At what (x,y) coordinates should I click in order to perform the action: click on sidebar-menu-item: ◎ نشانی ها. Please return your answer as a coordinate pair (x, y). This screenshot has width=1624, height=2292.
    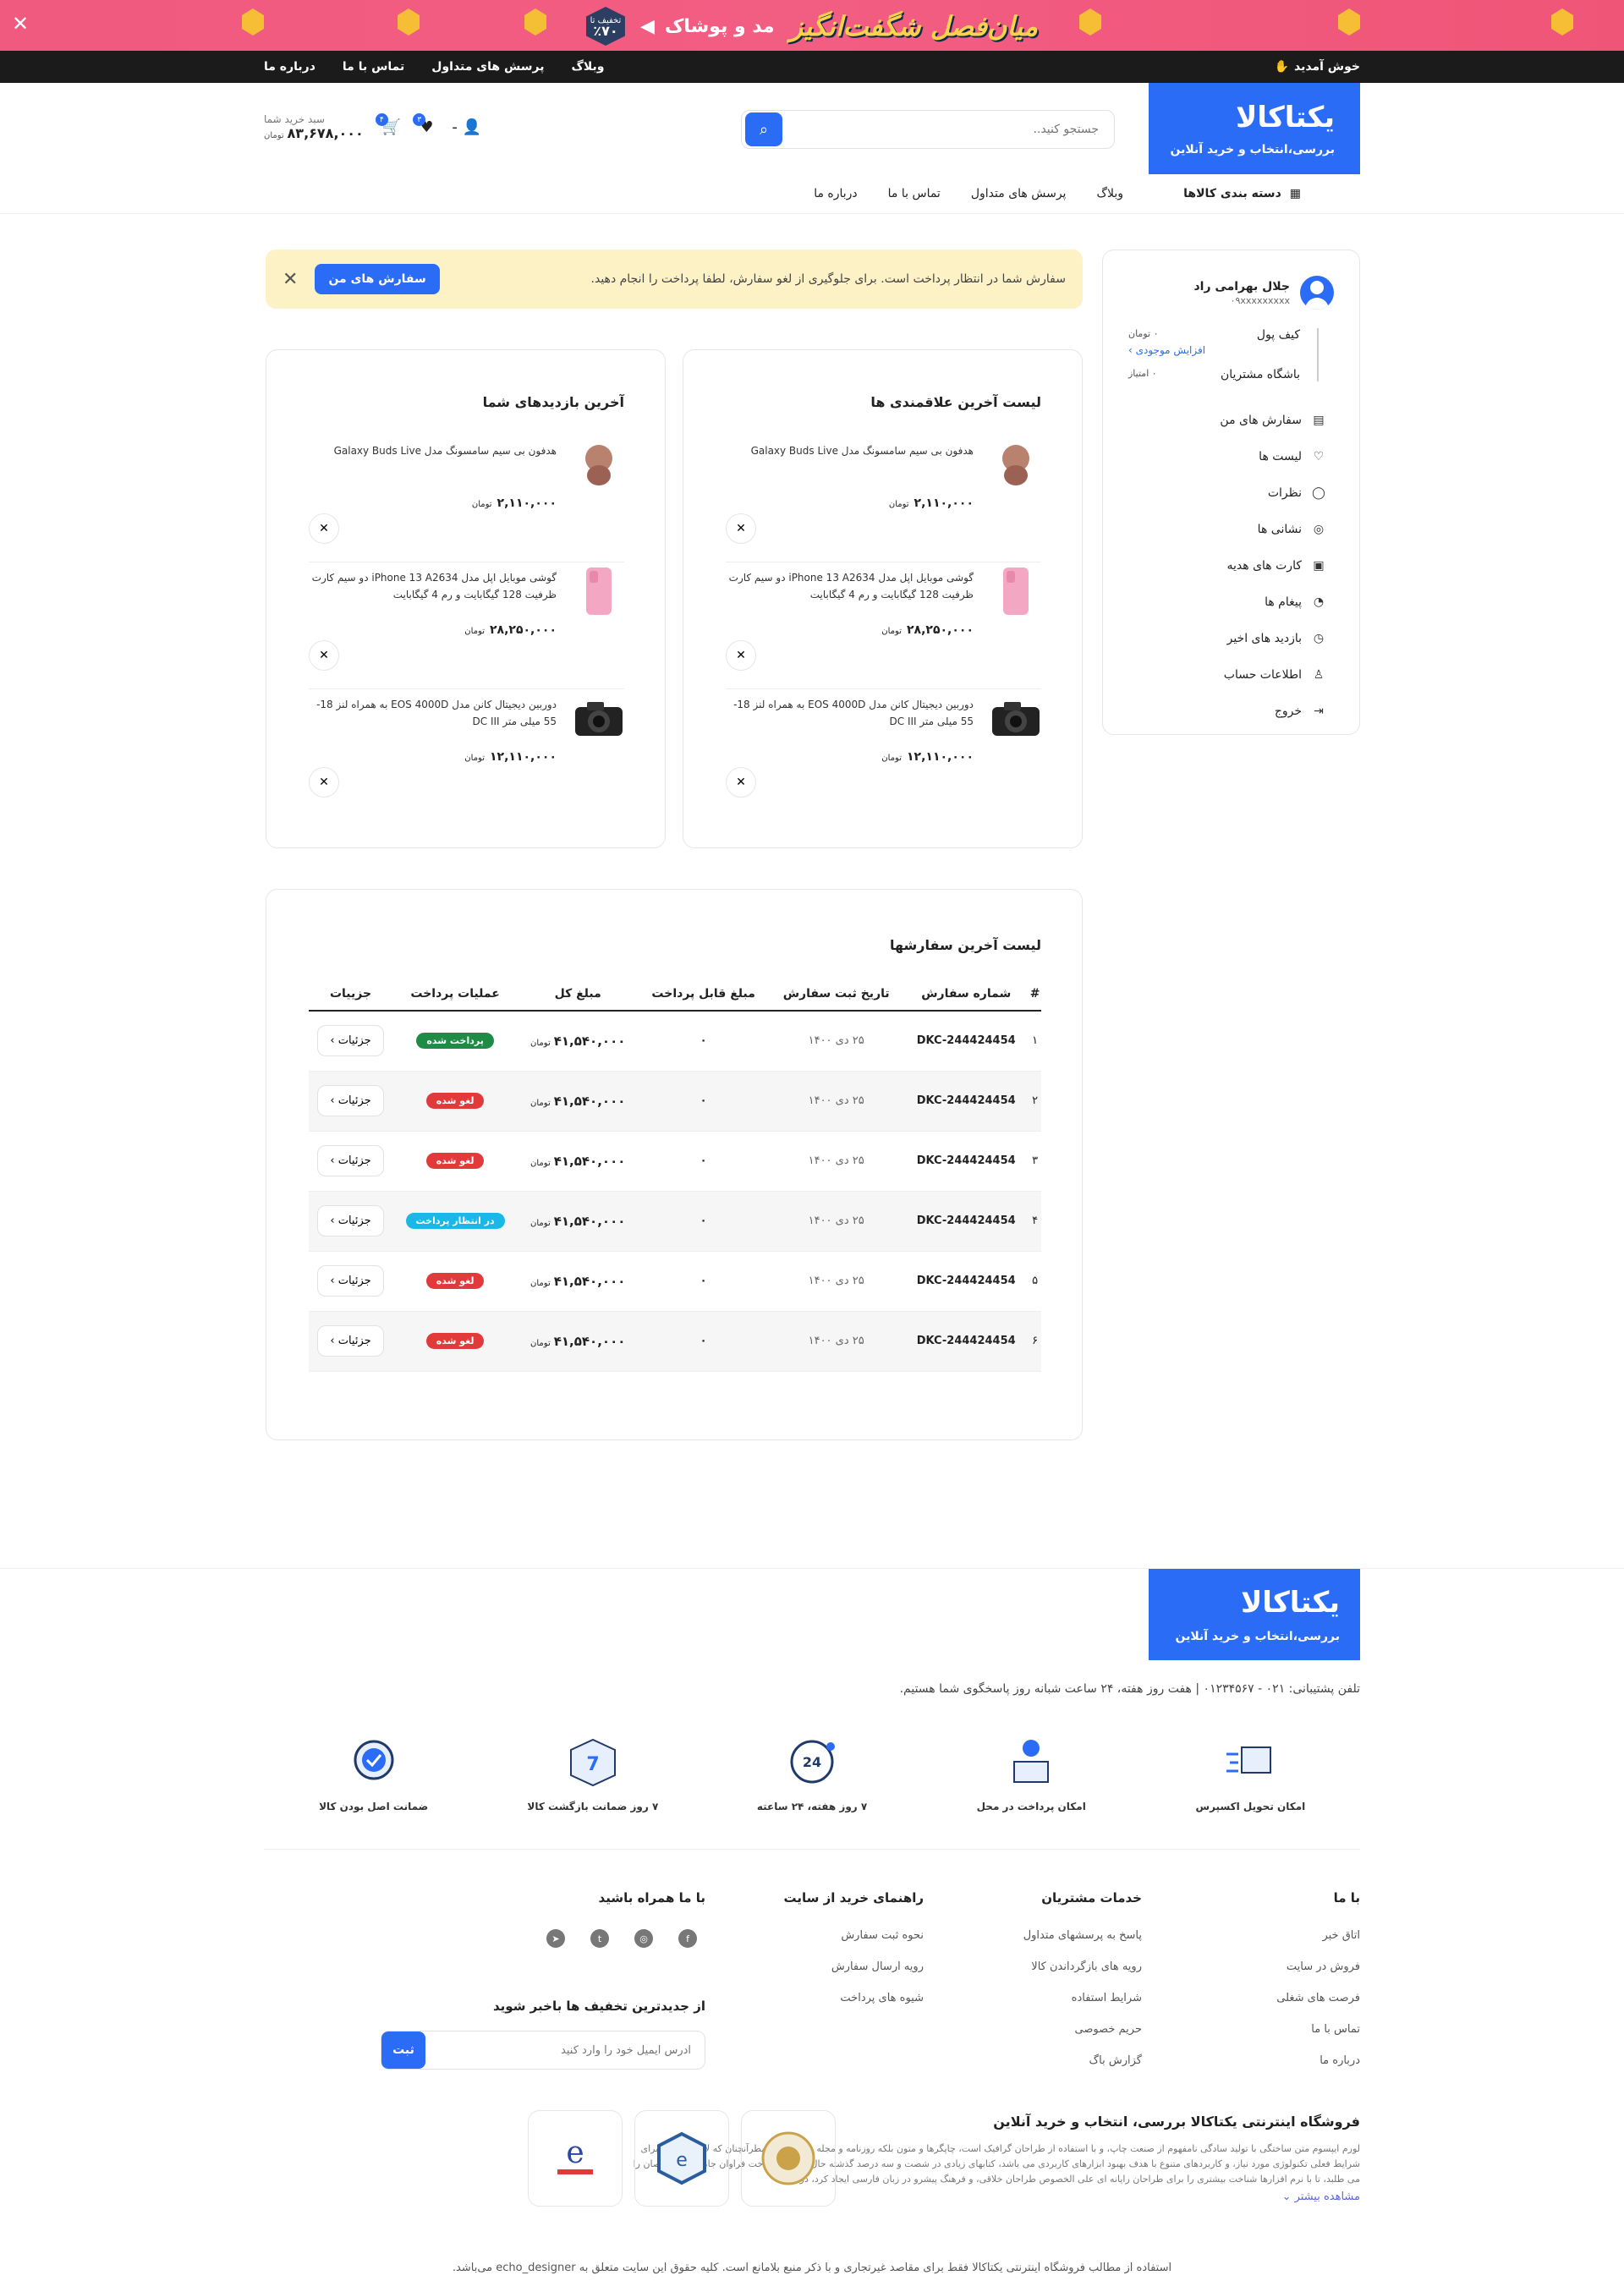
    Looking at the image, I should click on (1243, 529).